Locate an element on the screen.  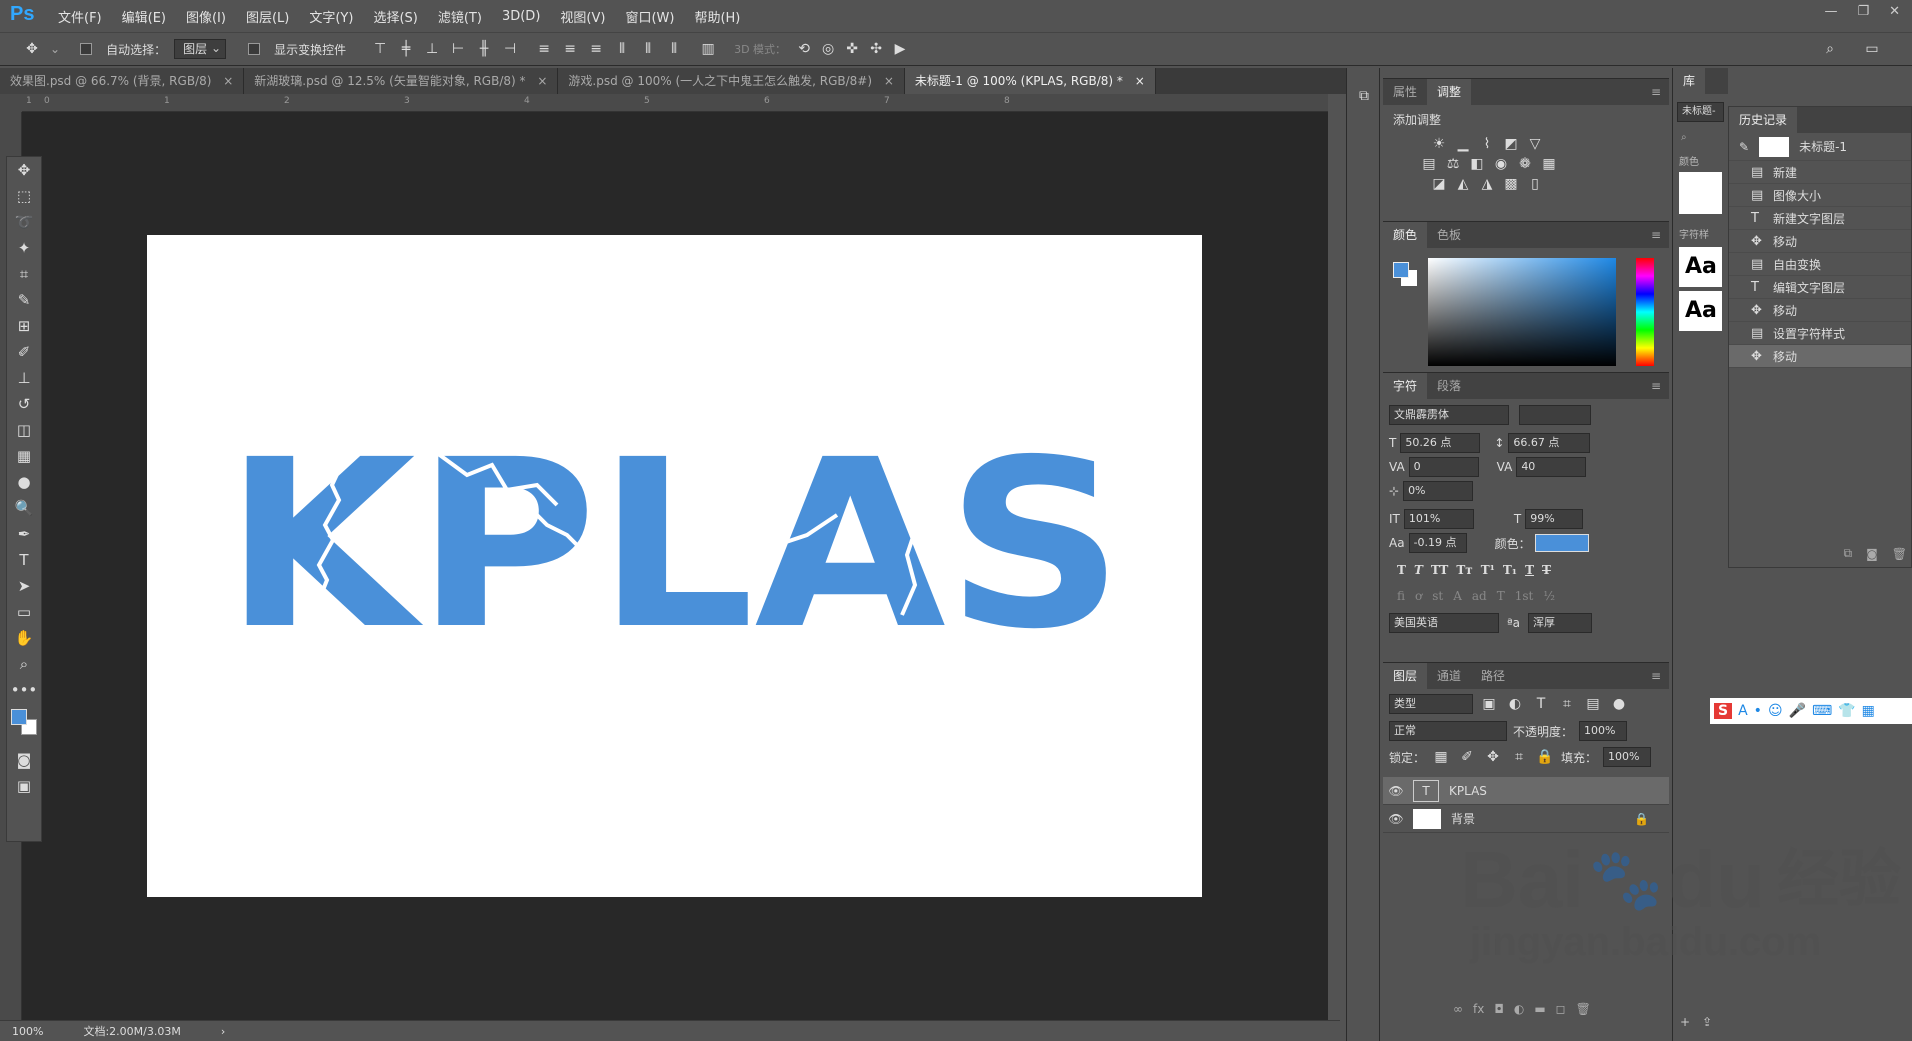
fraction-icon: ½ is located at coordinates (1549, 596).